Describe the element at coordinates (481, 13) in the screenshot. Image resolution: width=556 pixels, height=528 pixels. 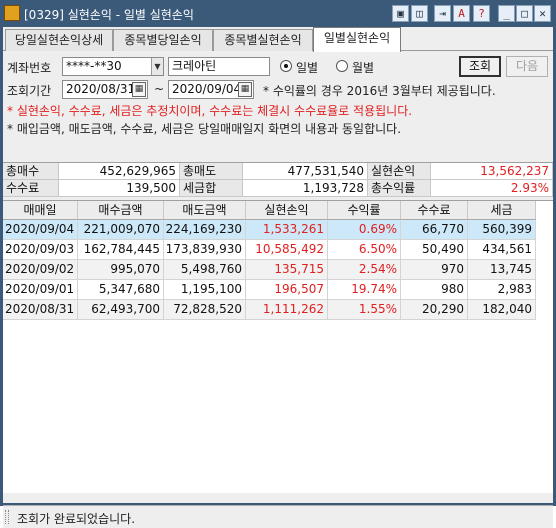
I see `help-icon: ?` at that location.